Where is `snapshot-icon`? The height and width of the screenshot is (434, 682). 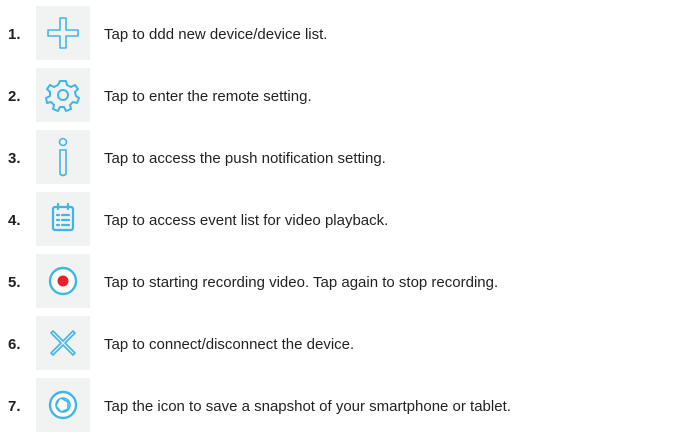
snapshot-icon is located at coordinates (63, 405).